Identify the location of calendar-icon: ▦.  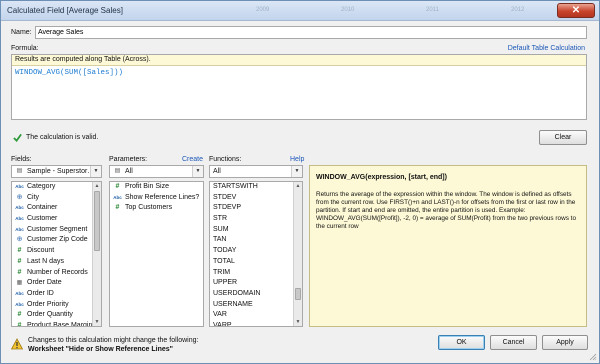
(19, 283).